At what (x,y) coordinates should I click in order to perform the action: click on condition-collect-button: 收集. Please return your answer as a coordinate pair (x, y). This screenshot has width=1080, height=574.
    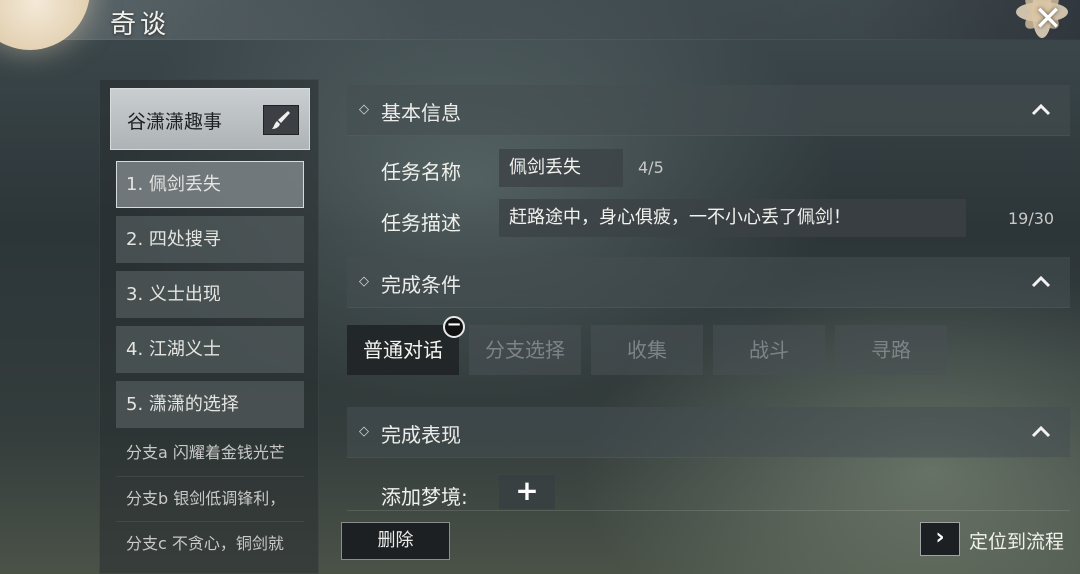
    Looking at the image, I should click on (647, 350).